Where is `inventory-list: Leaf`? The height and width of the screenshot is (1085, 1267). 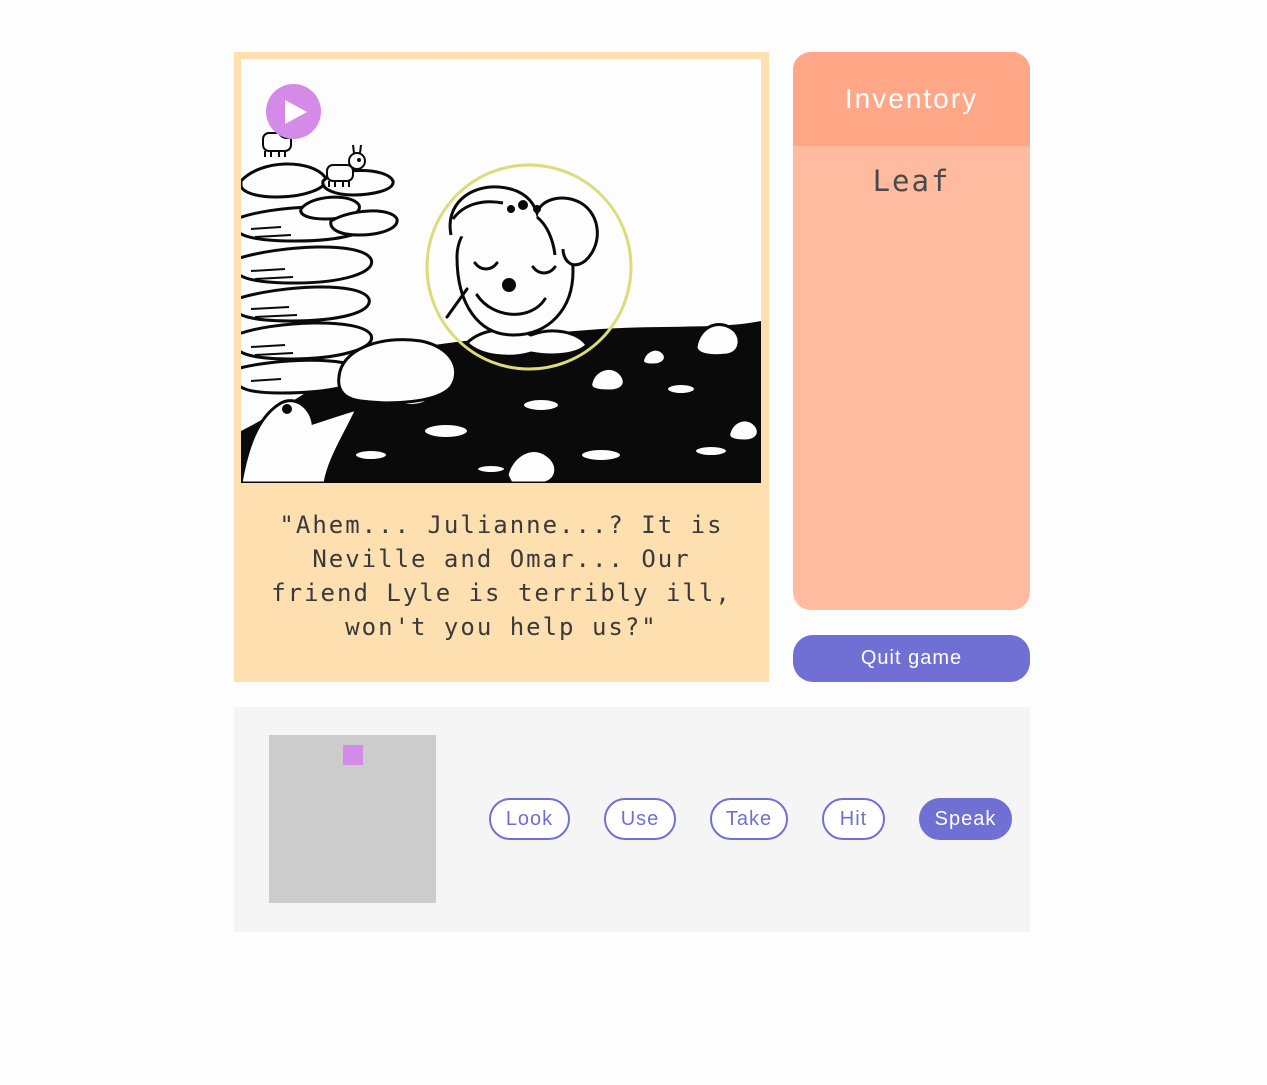 inventory-list: Leaf is located at coordinates (911, 172).